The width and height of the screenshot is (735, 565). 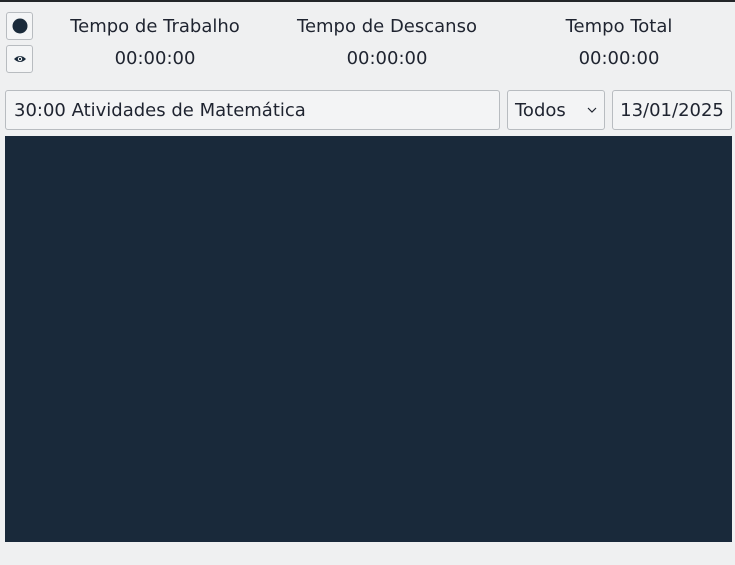 I want to click on work-time-section: Tempo de Trabalho 00:00:00, so click(x=155, y=43).